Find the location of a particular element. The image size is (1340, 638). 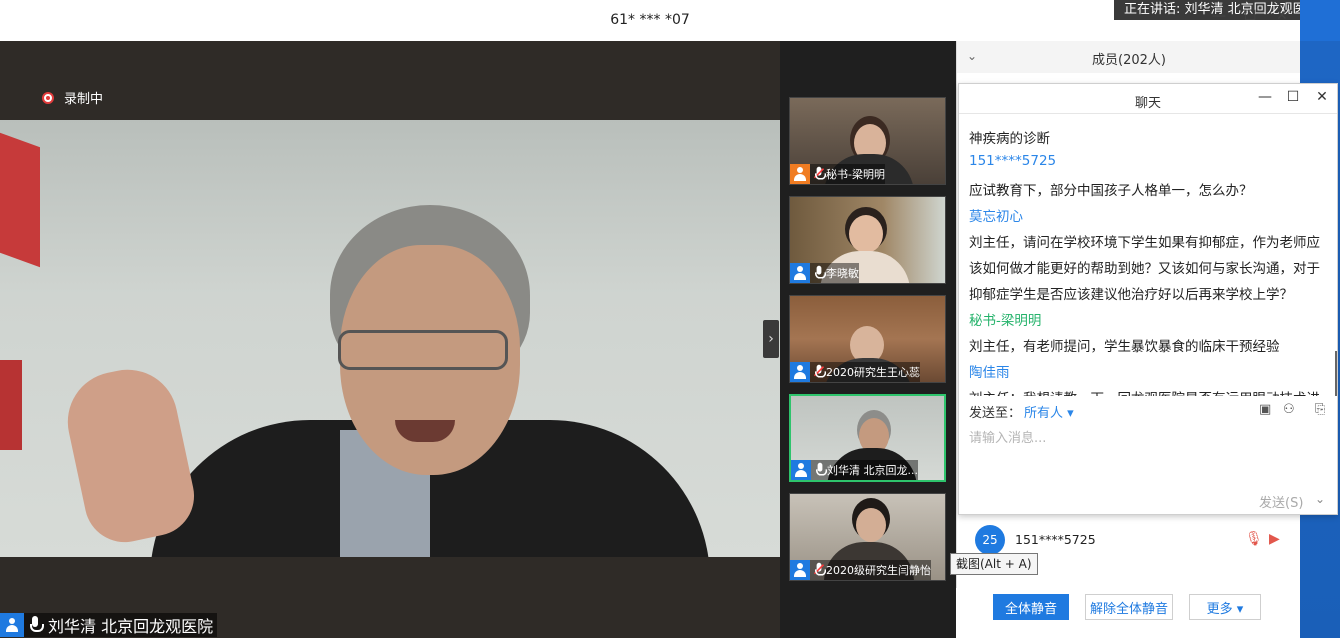

chevron-down-icon: ⌄ is located at coordinates (1320, 499).